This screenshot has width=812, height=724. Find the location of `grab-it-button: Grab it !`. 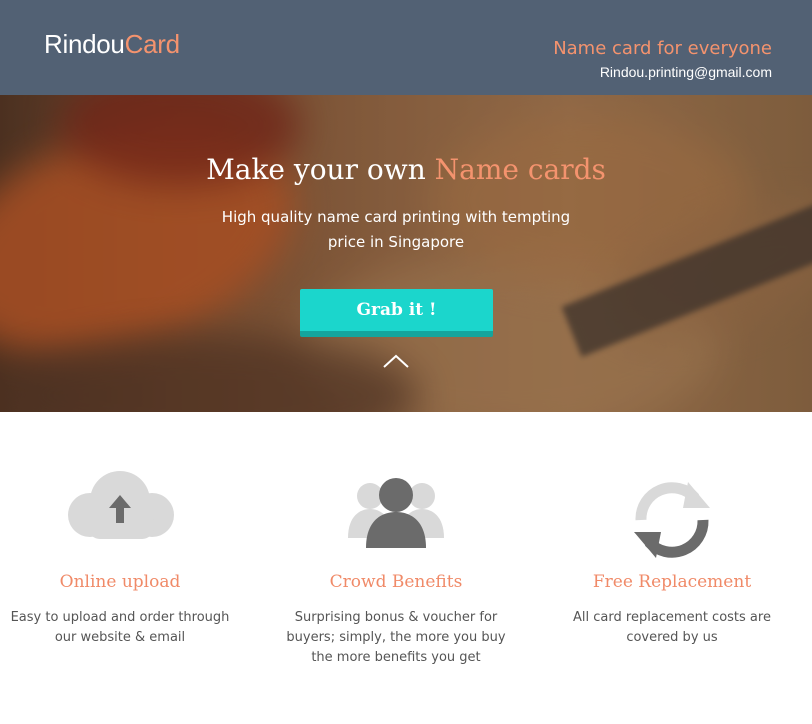

grab-it-button: Grab it ! is located at coordinates (396, 313).